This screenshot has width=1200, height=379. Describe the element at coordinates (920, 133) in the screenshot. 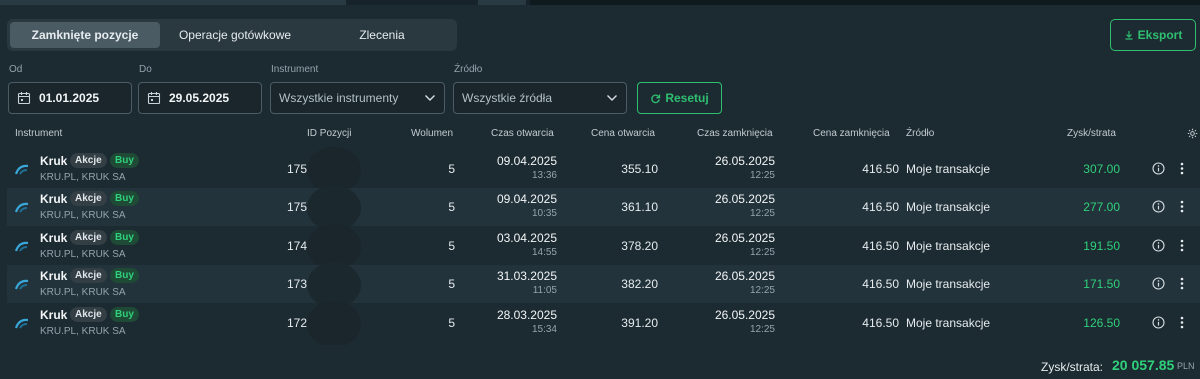

I see `col-source: Źródło` at that location.